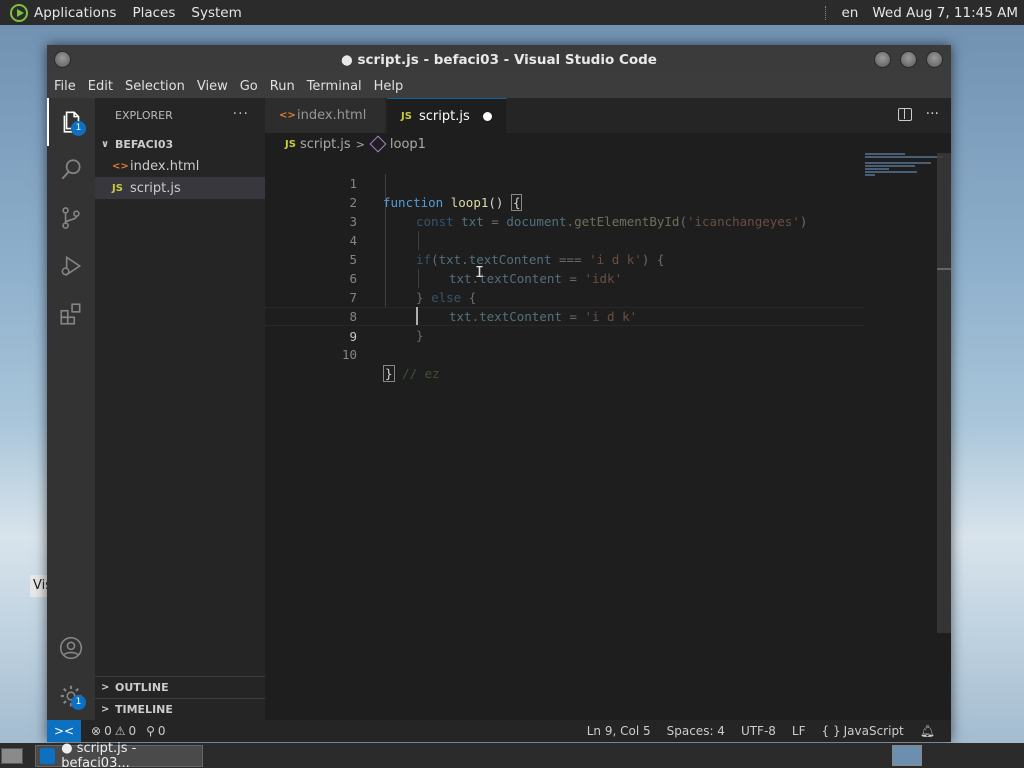  What do you see at coordinates (934, 59) in the screenshot?
I see `close-button` at bounding box center [934, 59].